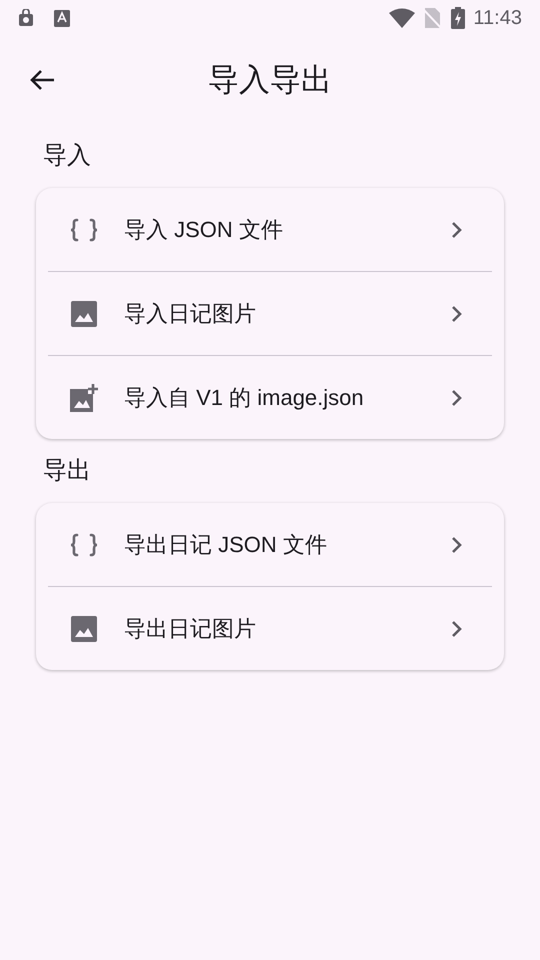  I want to click on battery-charging-icon, so click(458, 18).